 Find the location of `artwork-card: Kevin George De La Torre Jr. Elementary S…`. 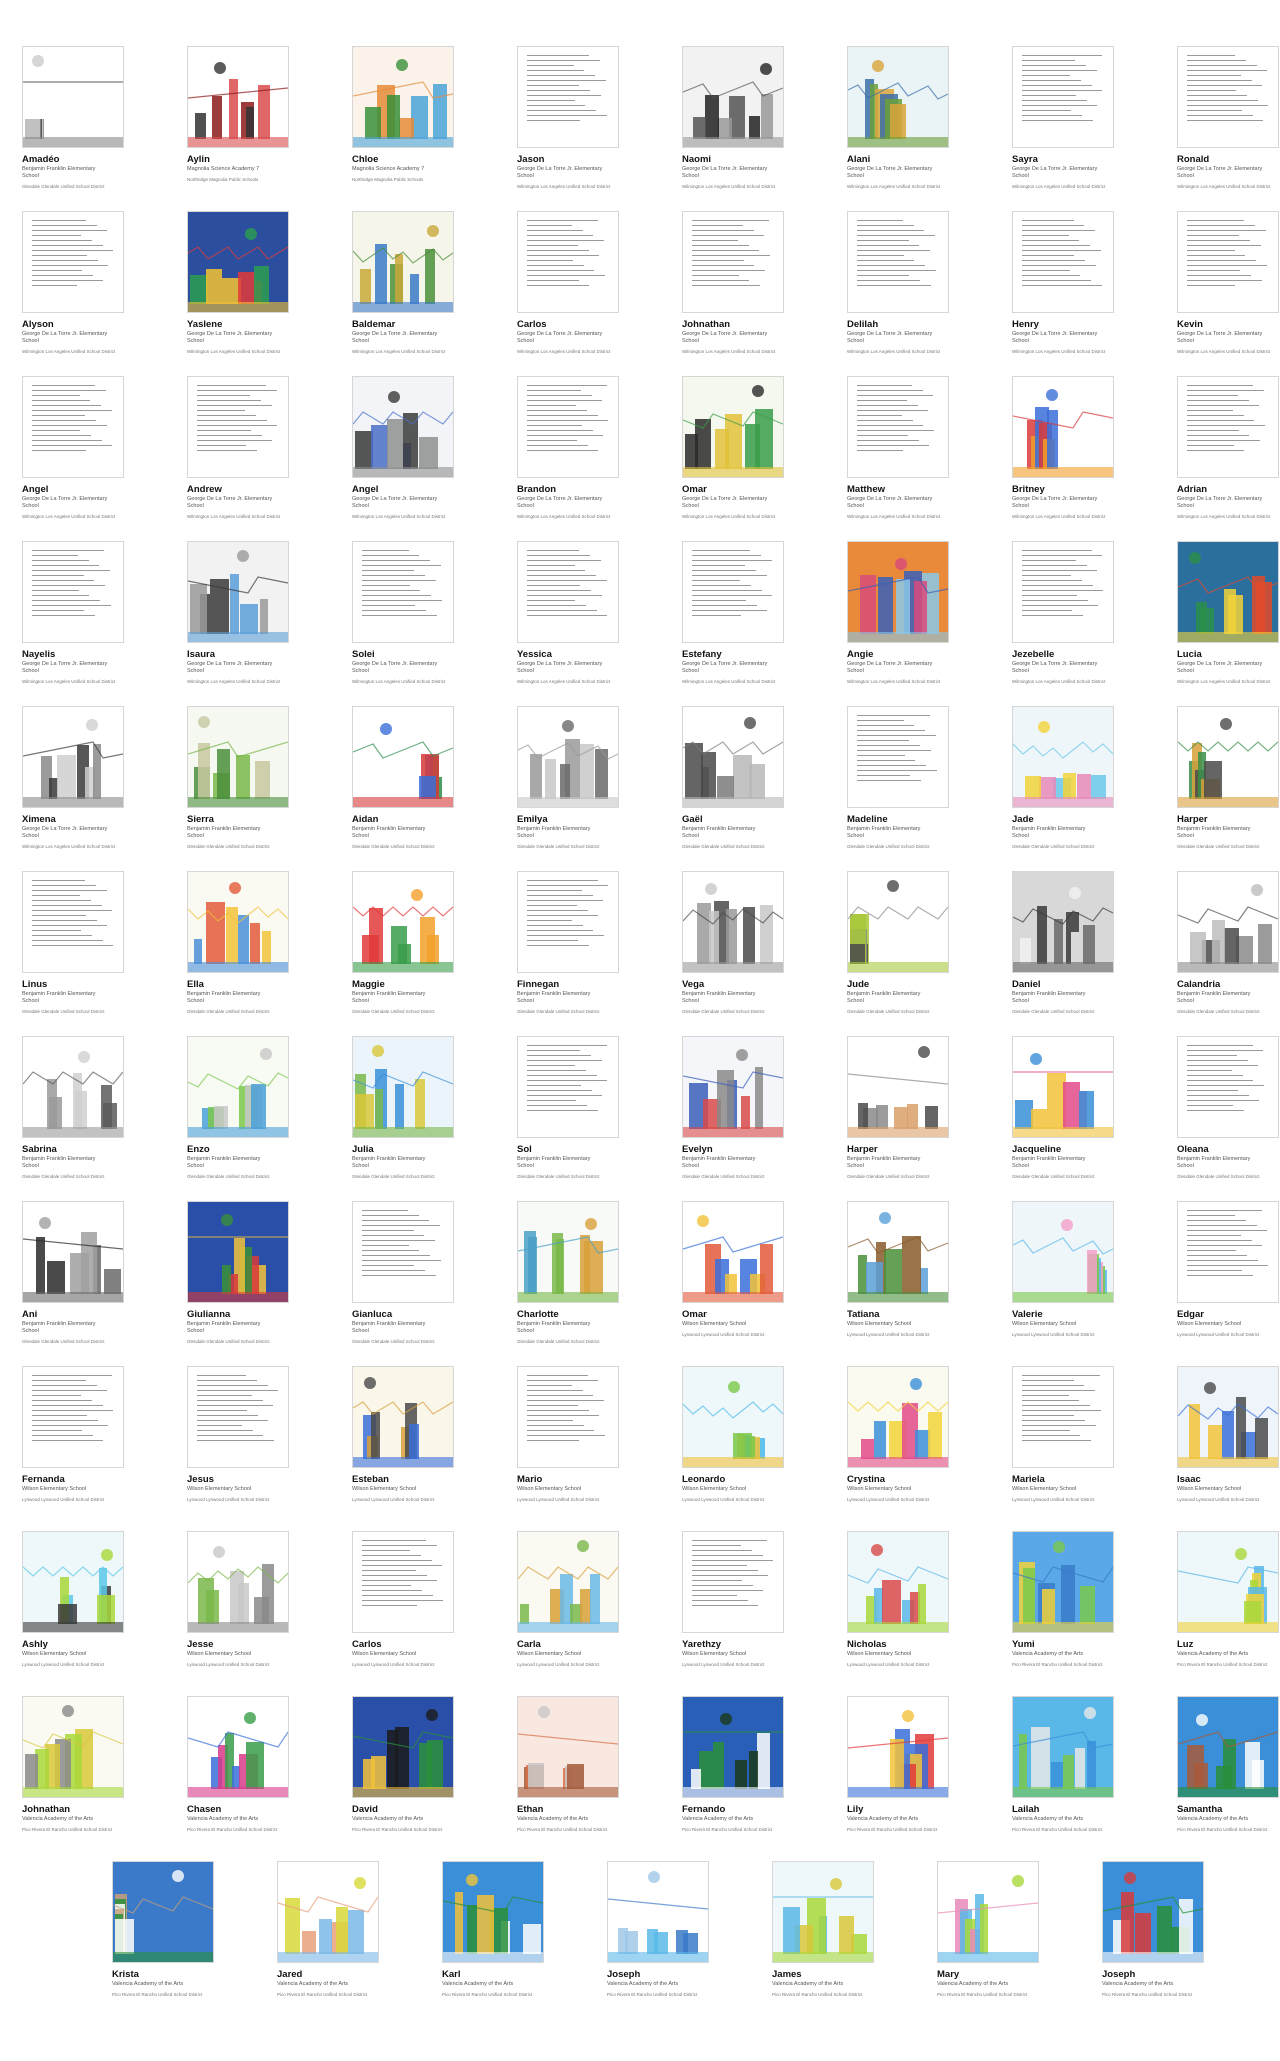

artwork-card: Kevin George De La Torre Jr. Elementary S… is located at coordinates (1228, 283).